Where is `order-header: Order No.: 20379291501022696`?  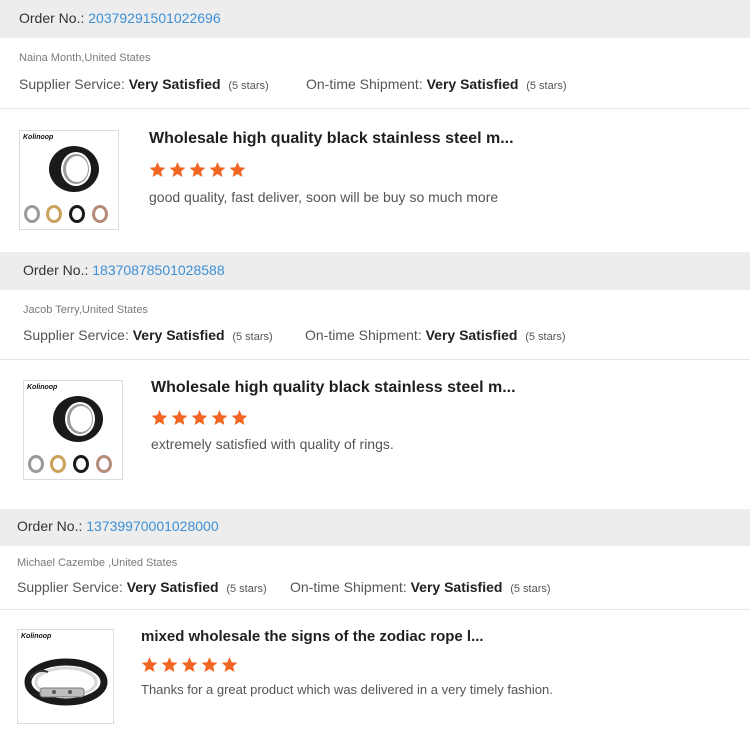
order-header: Order No.: 20379291501022696 is located at coordinates (375, 19).